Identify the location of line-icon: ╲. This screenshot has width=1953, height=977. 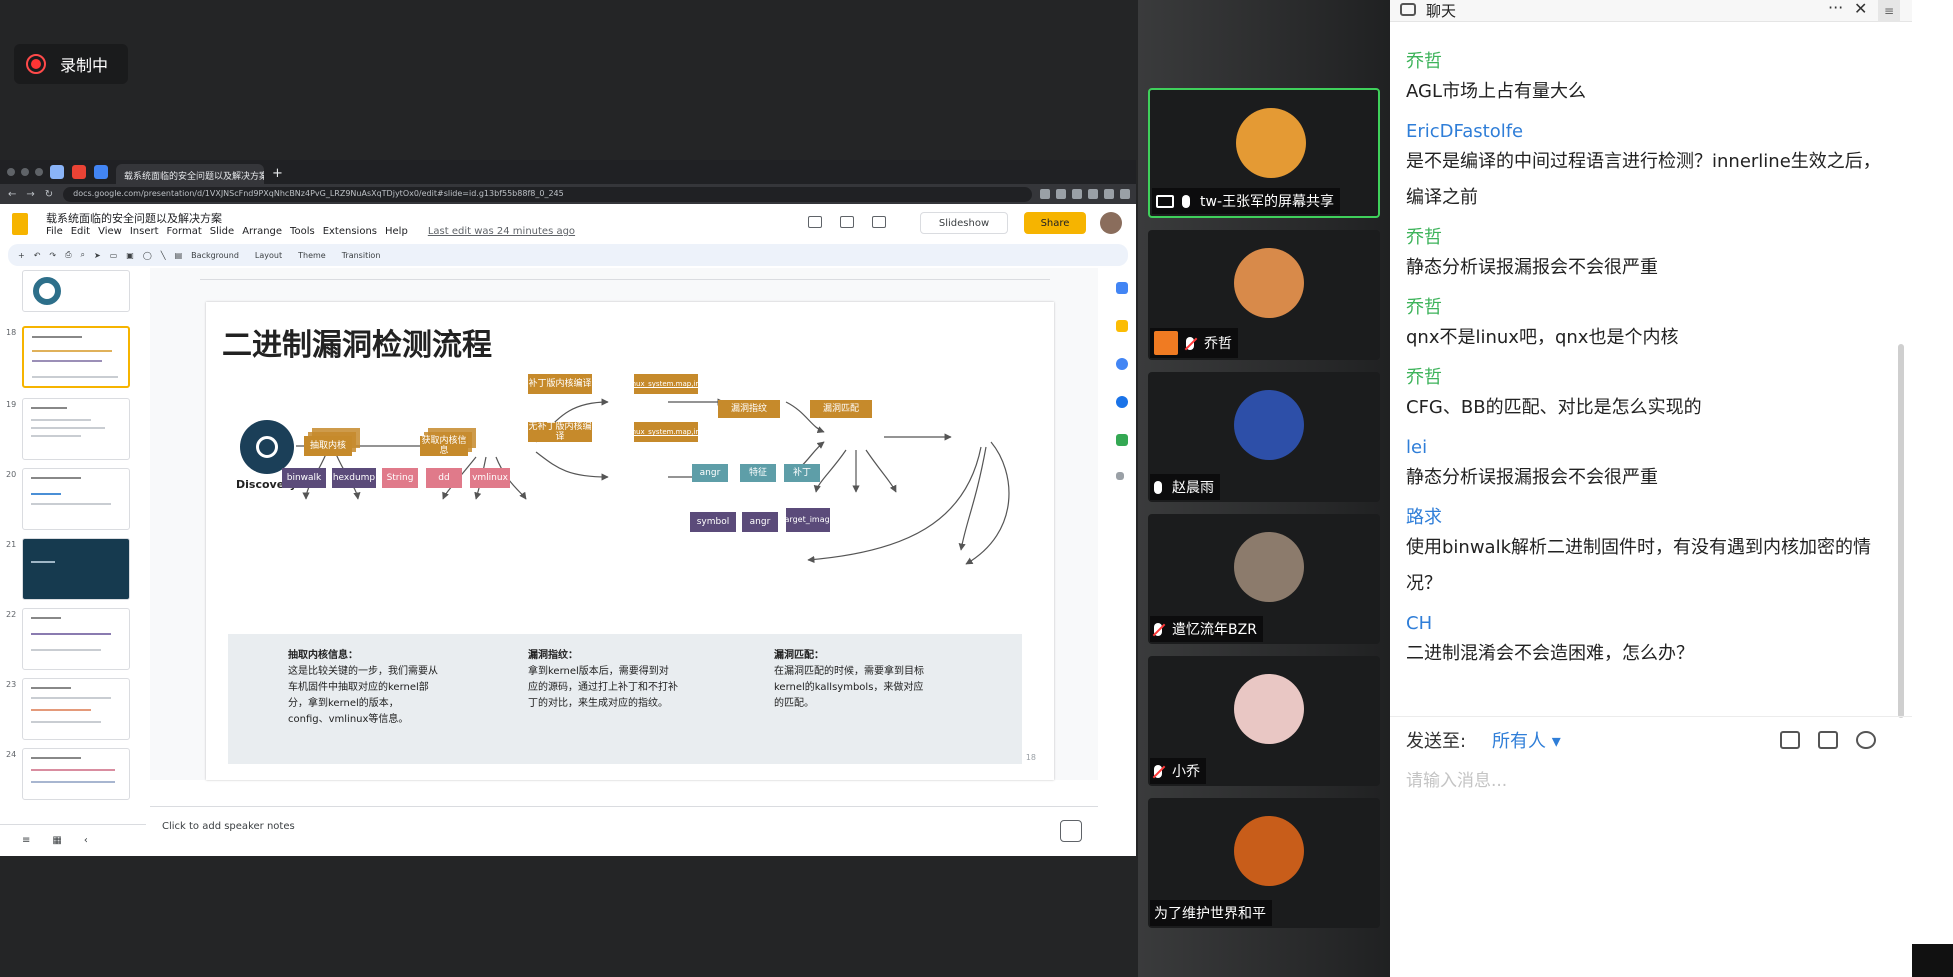
(163, 255).